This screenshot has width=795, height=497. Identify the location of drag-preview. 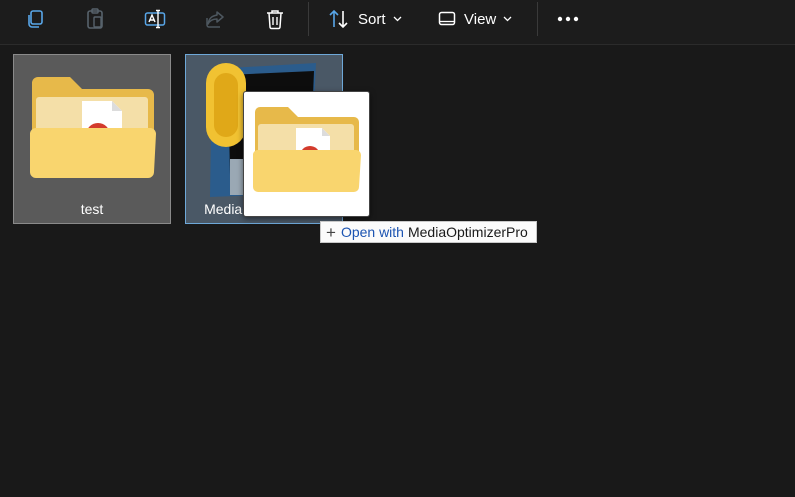
(306, 154).